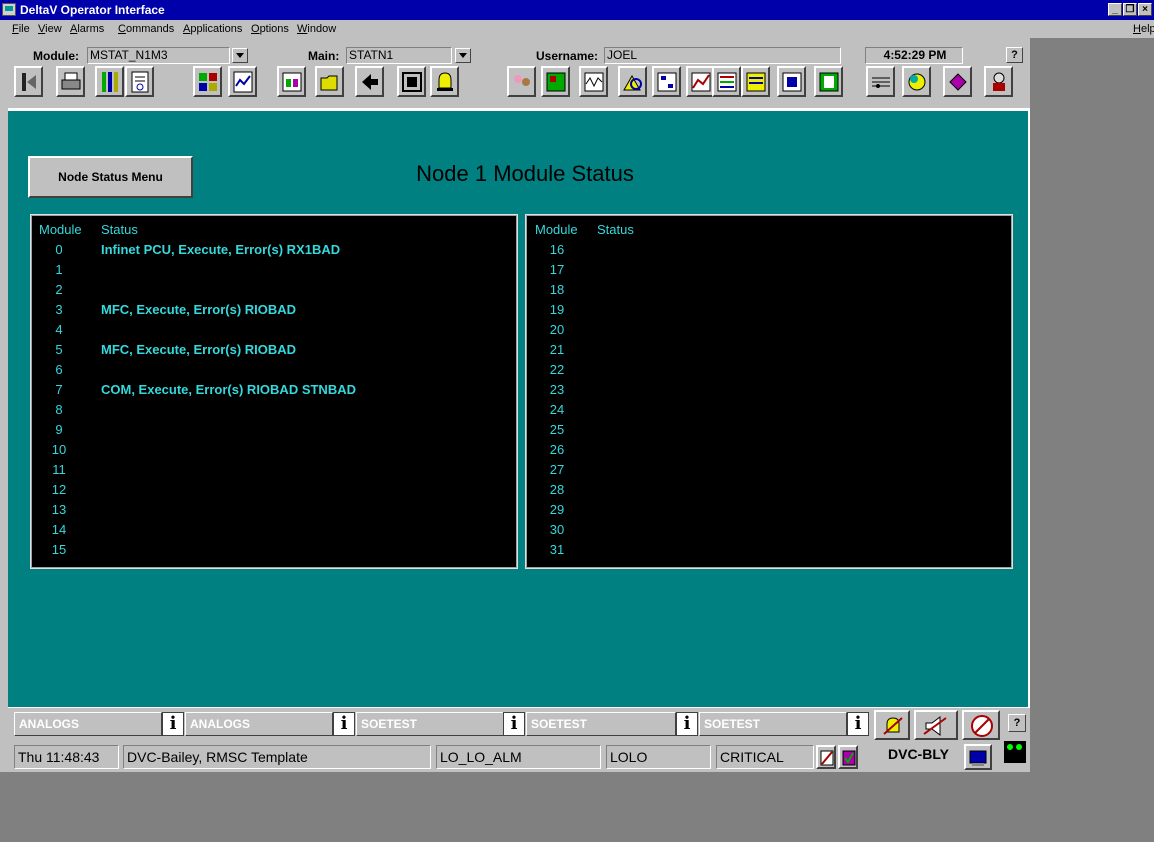 The height and width of the screenshot is (842, 1154). What do you see at coordinates (59, 369) in the screenshot?
I see `module-number: 6` at bounding box center [59, 369].